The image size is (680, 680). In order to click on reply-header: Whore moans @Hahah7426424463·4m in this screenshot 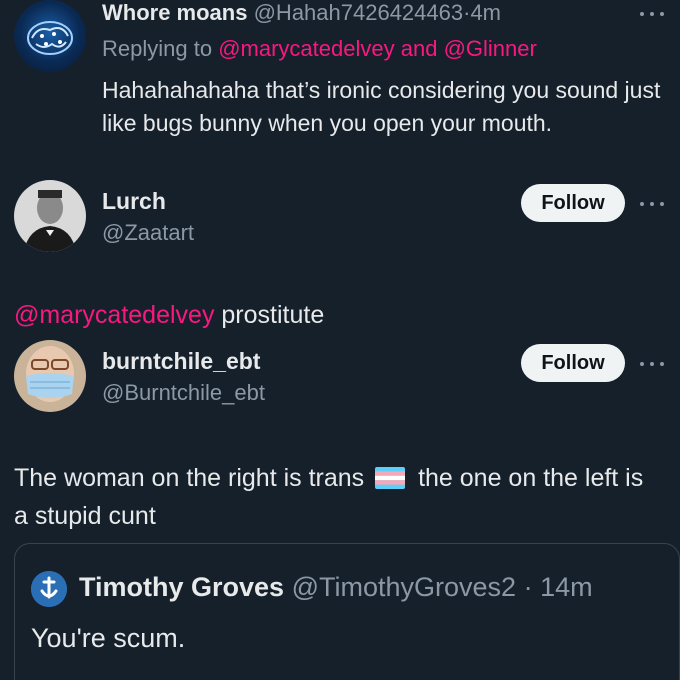, I will do `click(301, 13)`.